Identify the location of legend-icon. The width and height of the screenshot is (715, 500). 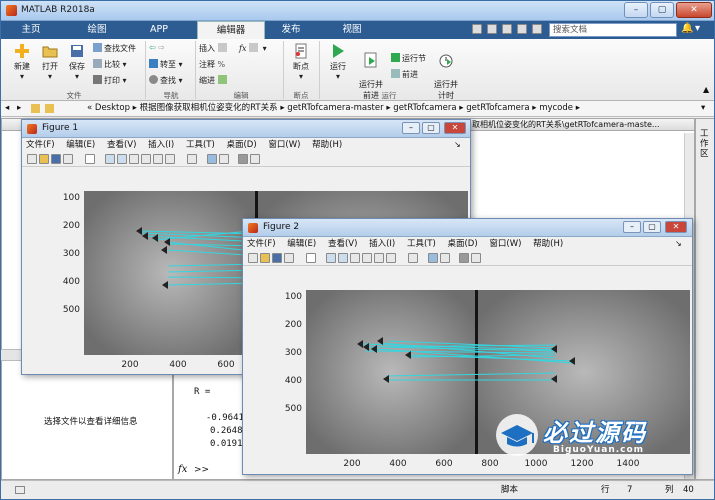
(223, 159).